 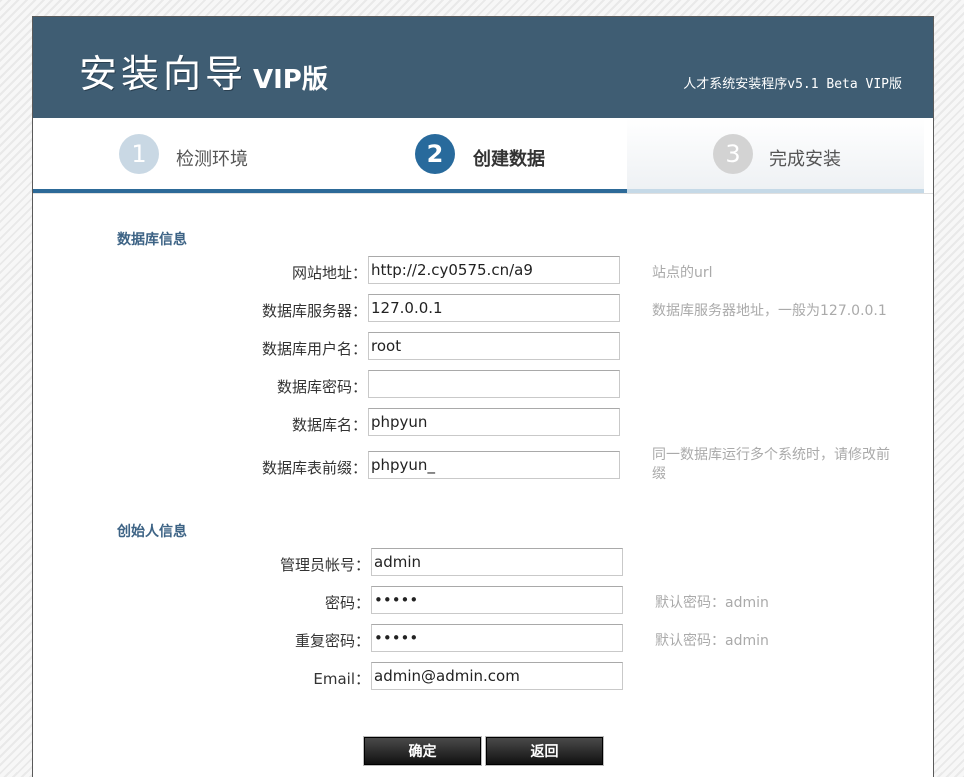 What do you see at coordinates (201, 639) in the screenshot?
I see `admin-pass2-row: 重复密码：` at bounding box center [201, 639].